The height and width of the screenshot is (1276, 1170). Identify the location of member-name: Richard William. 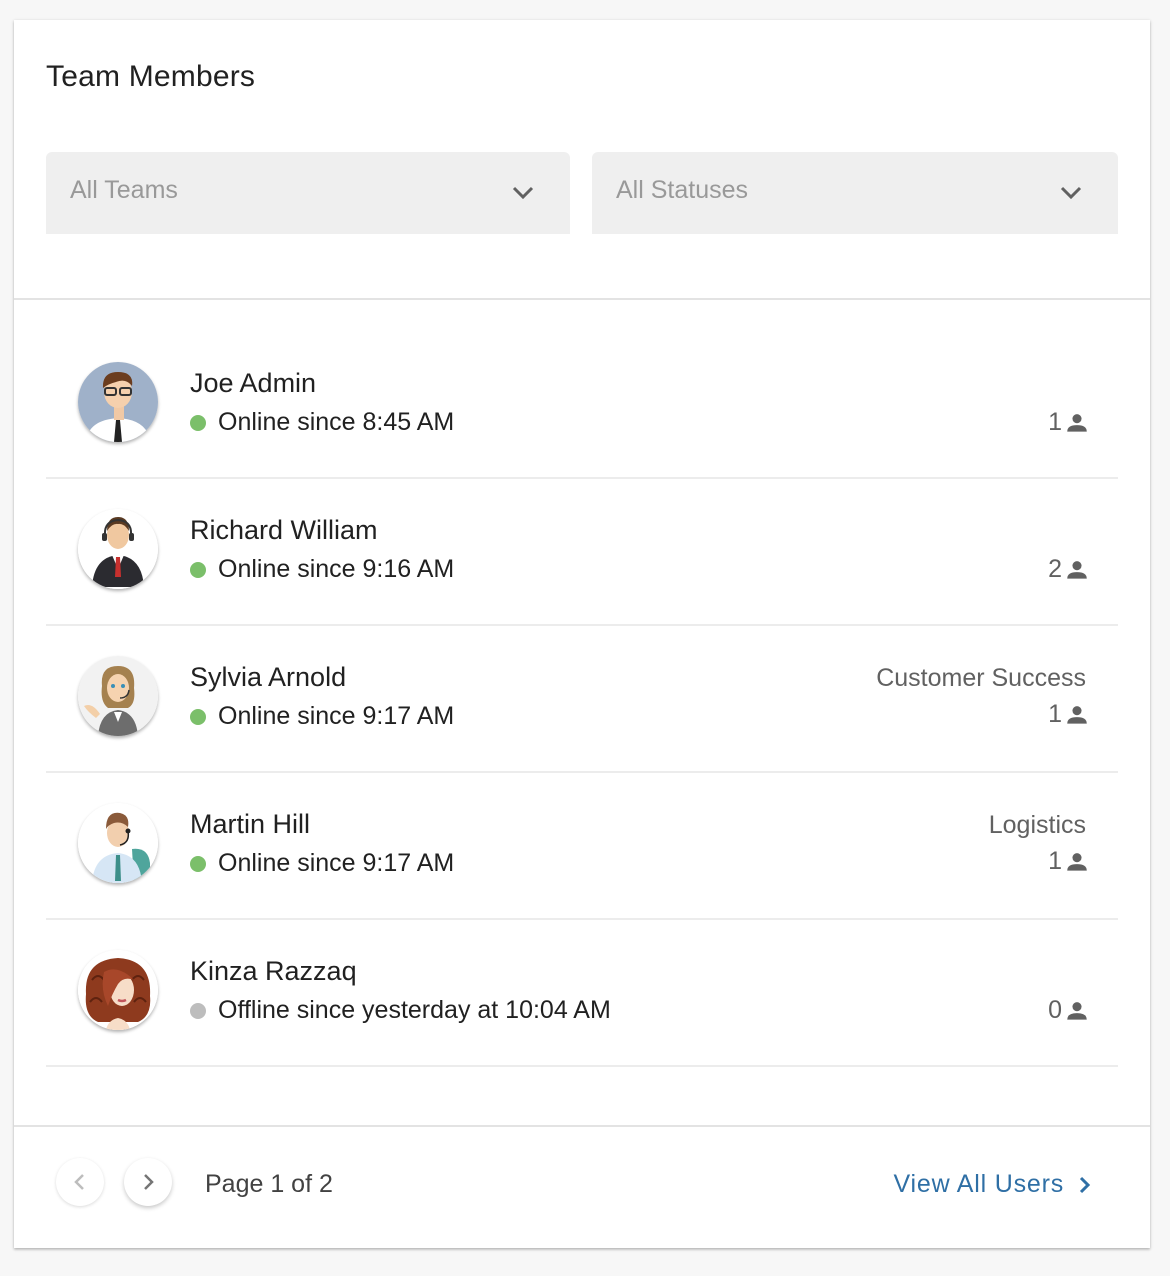
(284, 530).